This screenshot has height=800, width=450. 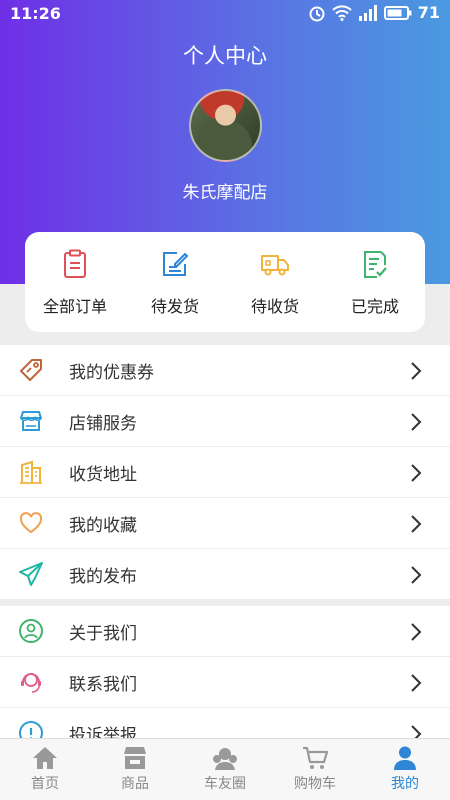 I want to click on order-to-ship-label: 待发货, so click(x=174, y=306).